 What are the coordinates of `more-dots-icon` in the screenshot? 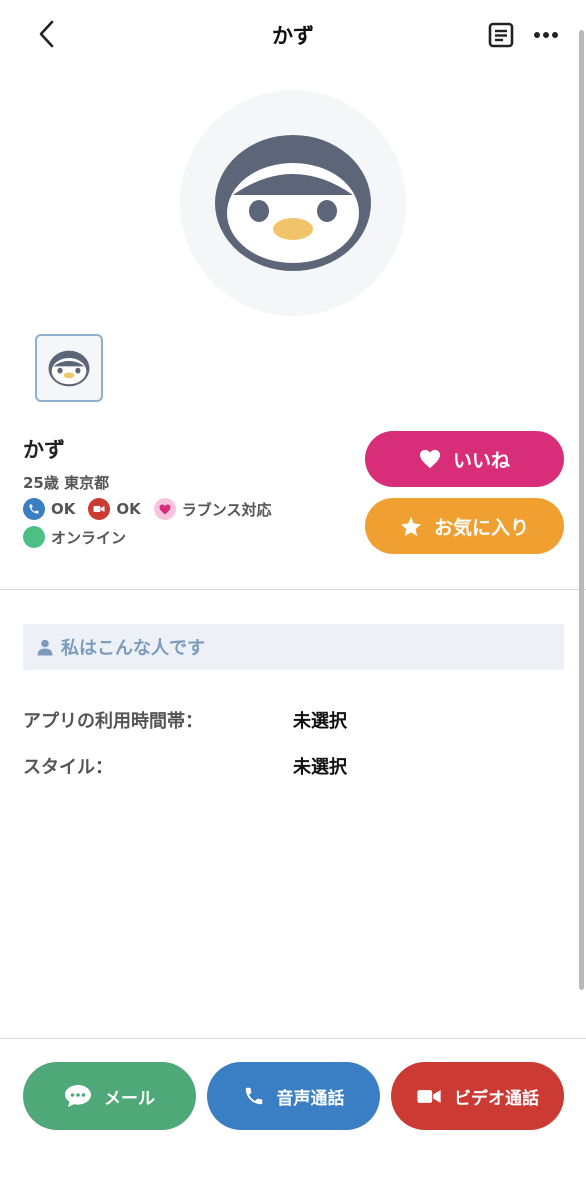 It's located at (546, 35).